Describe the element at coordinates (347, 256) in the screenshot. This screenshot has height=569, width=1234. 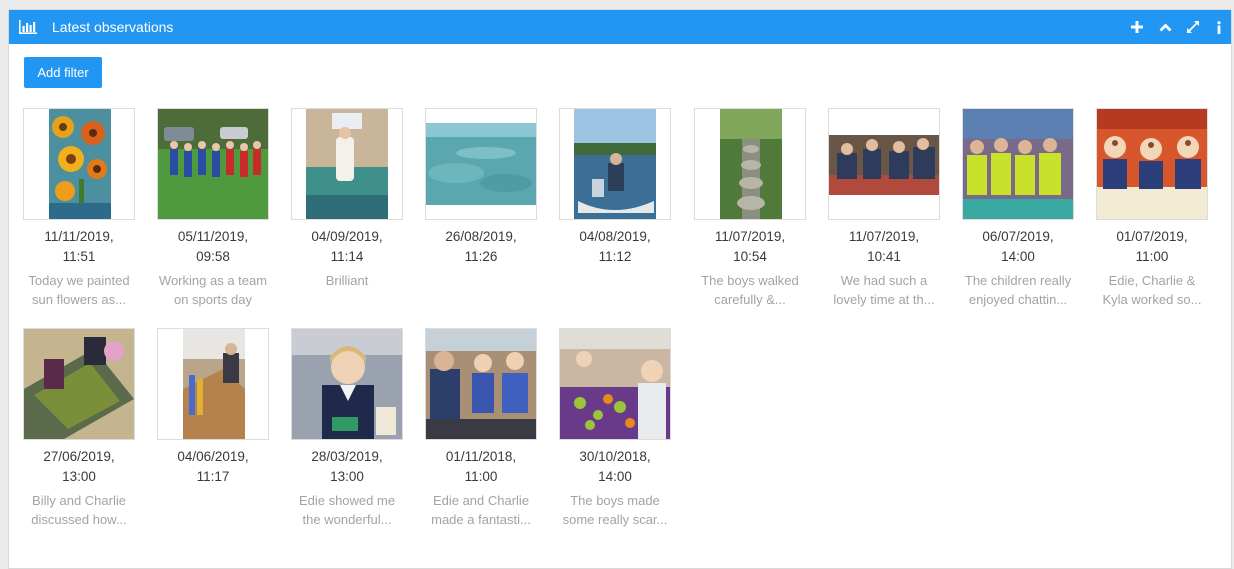
I see `observation-time: 11:14` at that location.